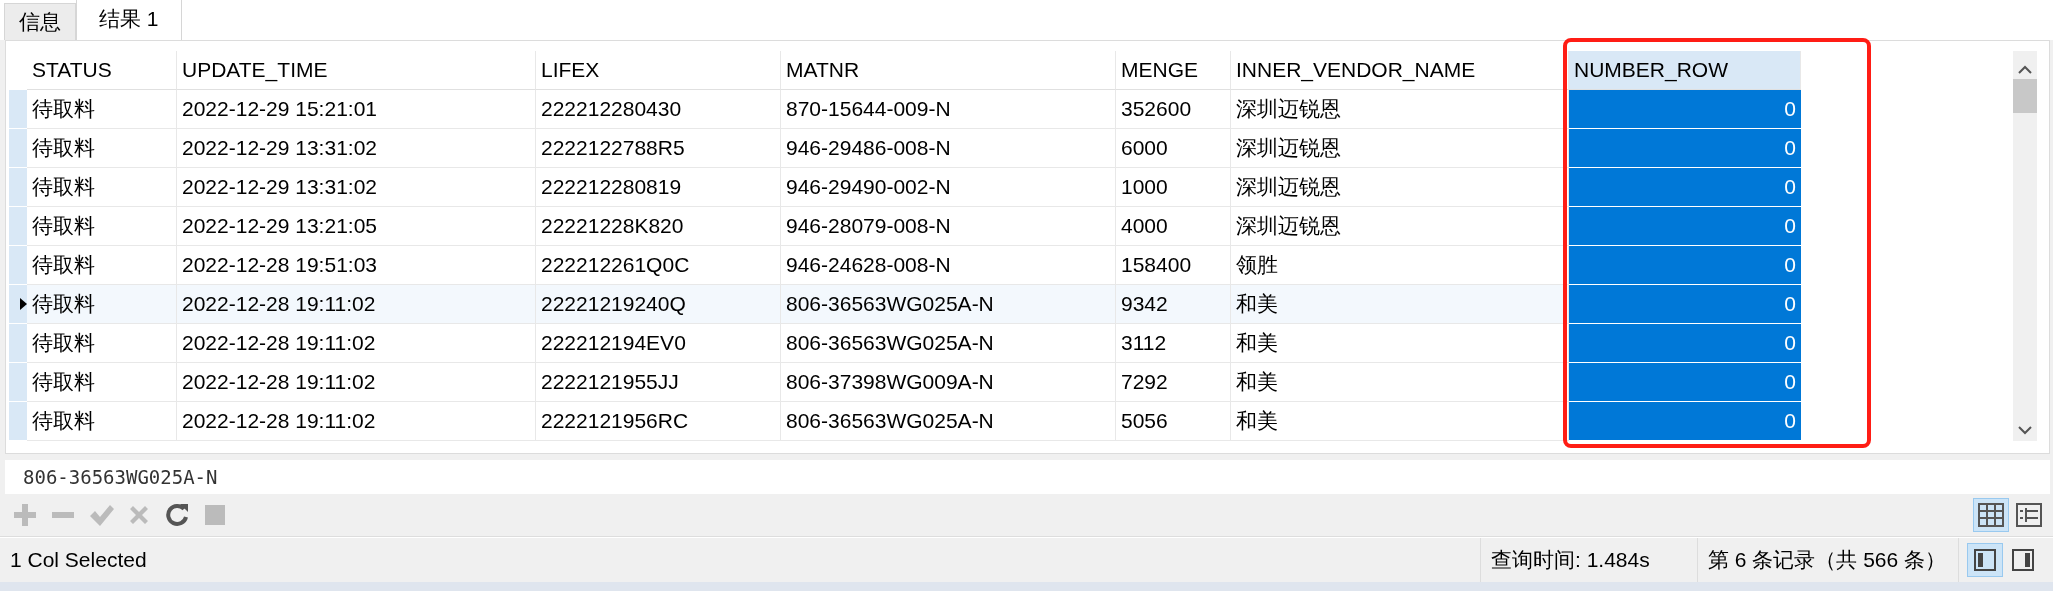  I want to click on table-cell: 4000, so click(1173, 226).